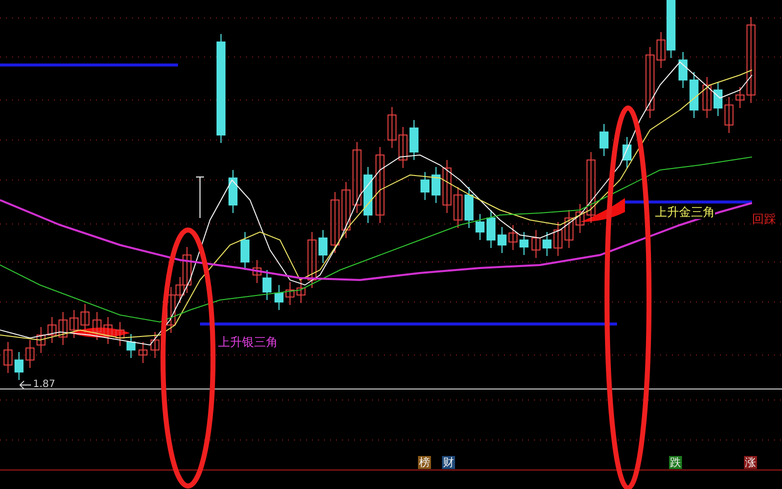 Image resolution: width=782 pixels, height=489 pixels. Describe the element at coordinates (764, 219) in the screenshot. I see `signal-label: 回踩` at that location.